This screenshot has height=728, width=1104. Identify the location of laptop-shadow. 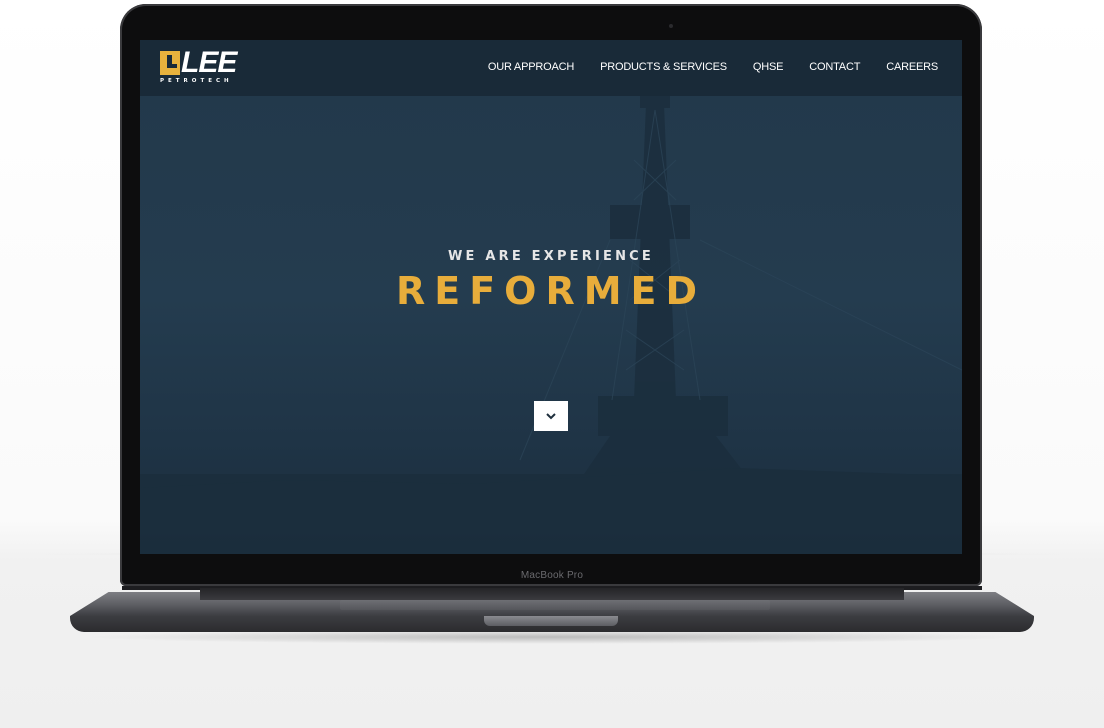
(552, 637).